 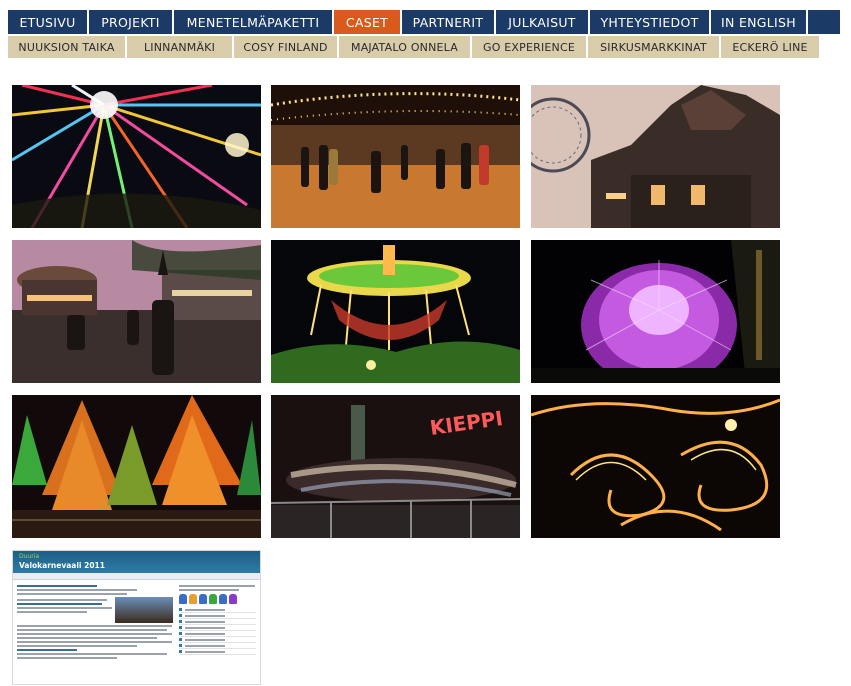 I want to click on document-preview-thumbnail: Duuria Valokarnevaali 2011, so click(x=136, y=617).